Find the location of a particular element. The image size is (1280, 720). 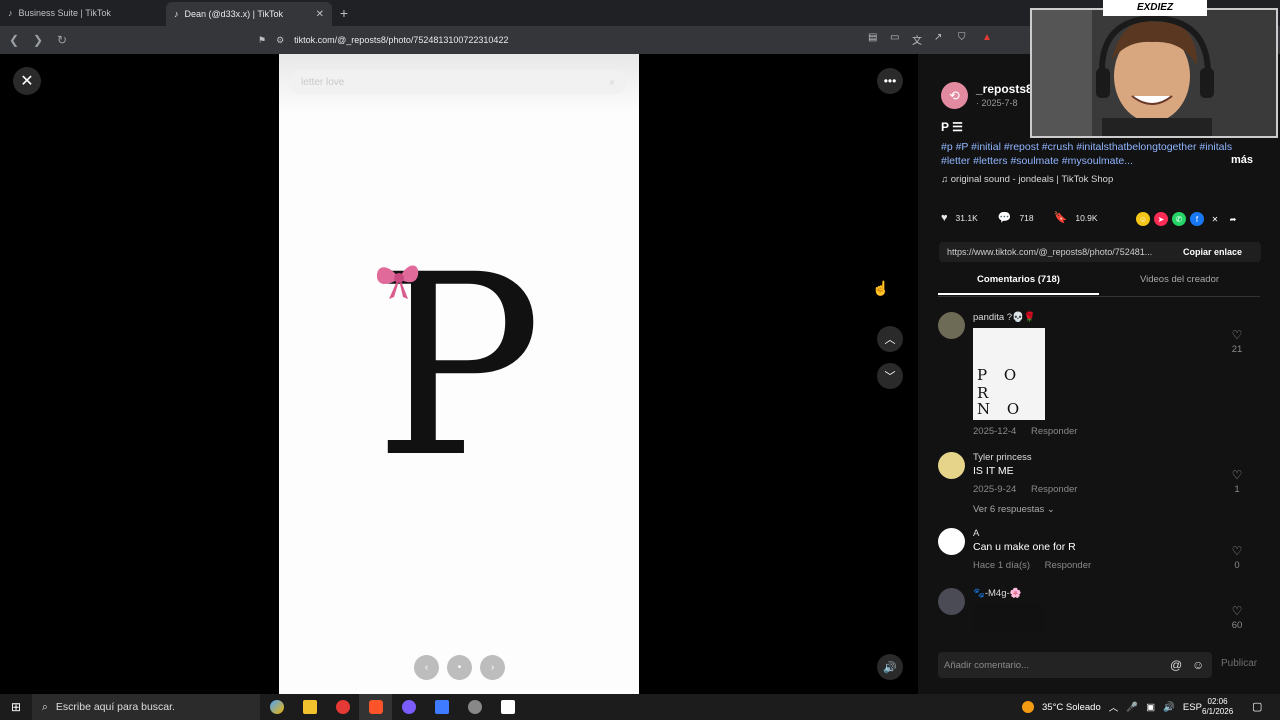

author-name: _reposts8 is located at coordinates (1004, 89).